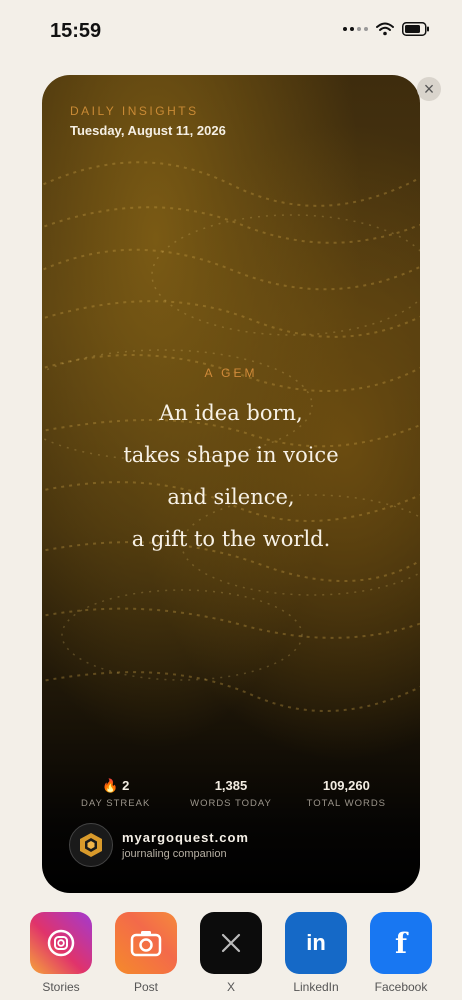  I want to click on linkedin-icon: in, so click(316, 943).